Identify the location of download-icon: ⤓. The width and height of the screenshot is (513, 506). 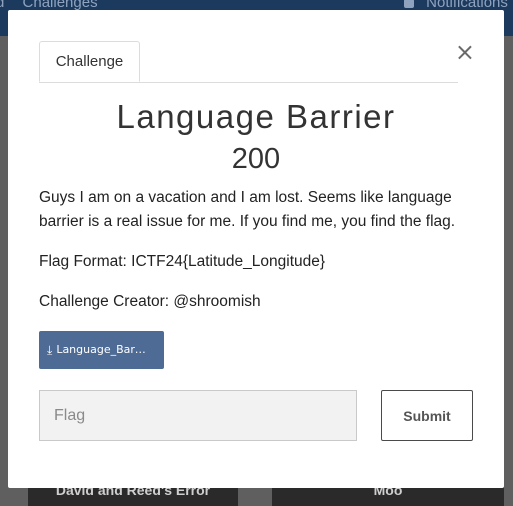
(50, 350).